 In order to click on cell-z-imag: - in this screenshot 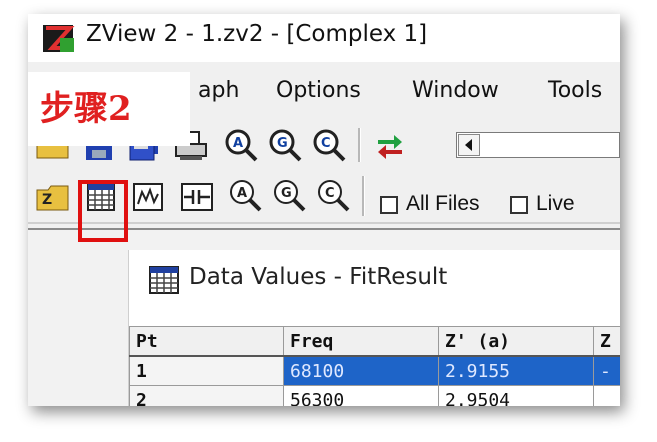, I will do `click(606, 370)`.